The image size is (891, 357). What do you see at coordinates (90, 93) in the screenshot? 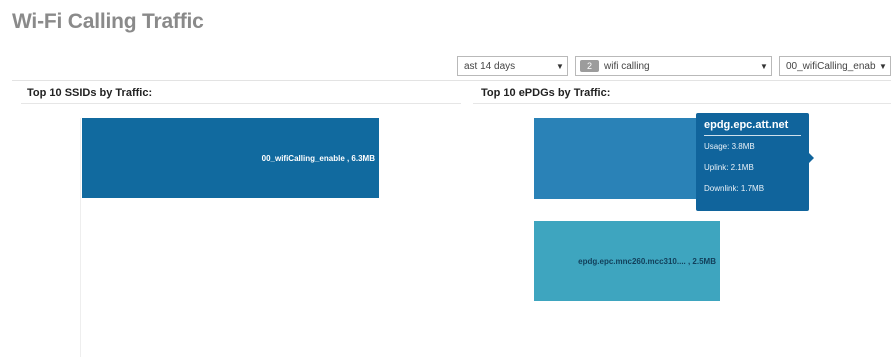
I see `ssids-panel-title: Top 10 SSIDs by Traffic:` at bounding box center [90, 93].